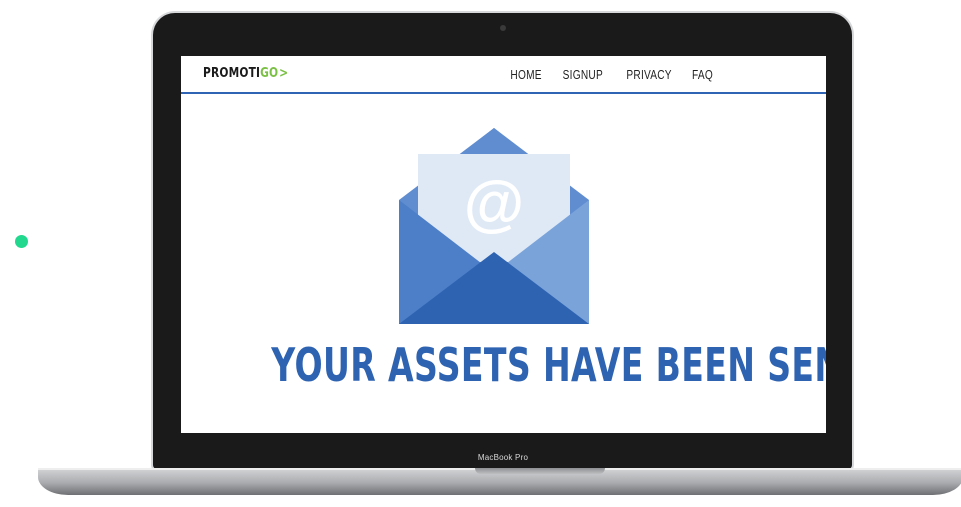 This screenshot has width=961, height=507. Describe the element at coordinates (648, 74) in the screenshot. I see `nav-privacy: PRIVACY` at that location.